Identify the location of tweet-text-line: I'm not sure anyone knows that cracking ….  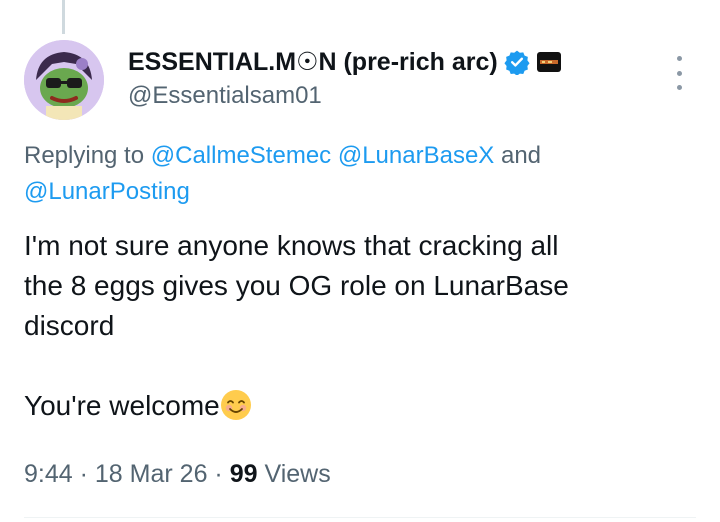
(291, 245).